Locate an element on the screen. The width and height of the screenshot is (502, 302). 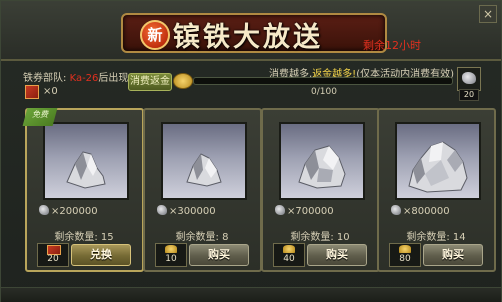
remaining-stock: 剩余数量: 14 is located at coordinates (436, 237).